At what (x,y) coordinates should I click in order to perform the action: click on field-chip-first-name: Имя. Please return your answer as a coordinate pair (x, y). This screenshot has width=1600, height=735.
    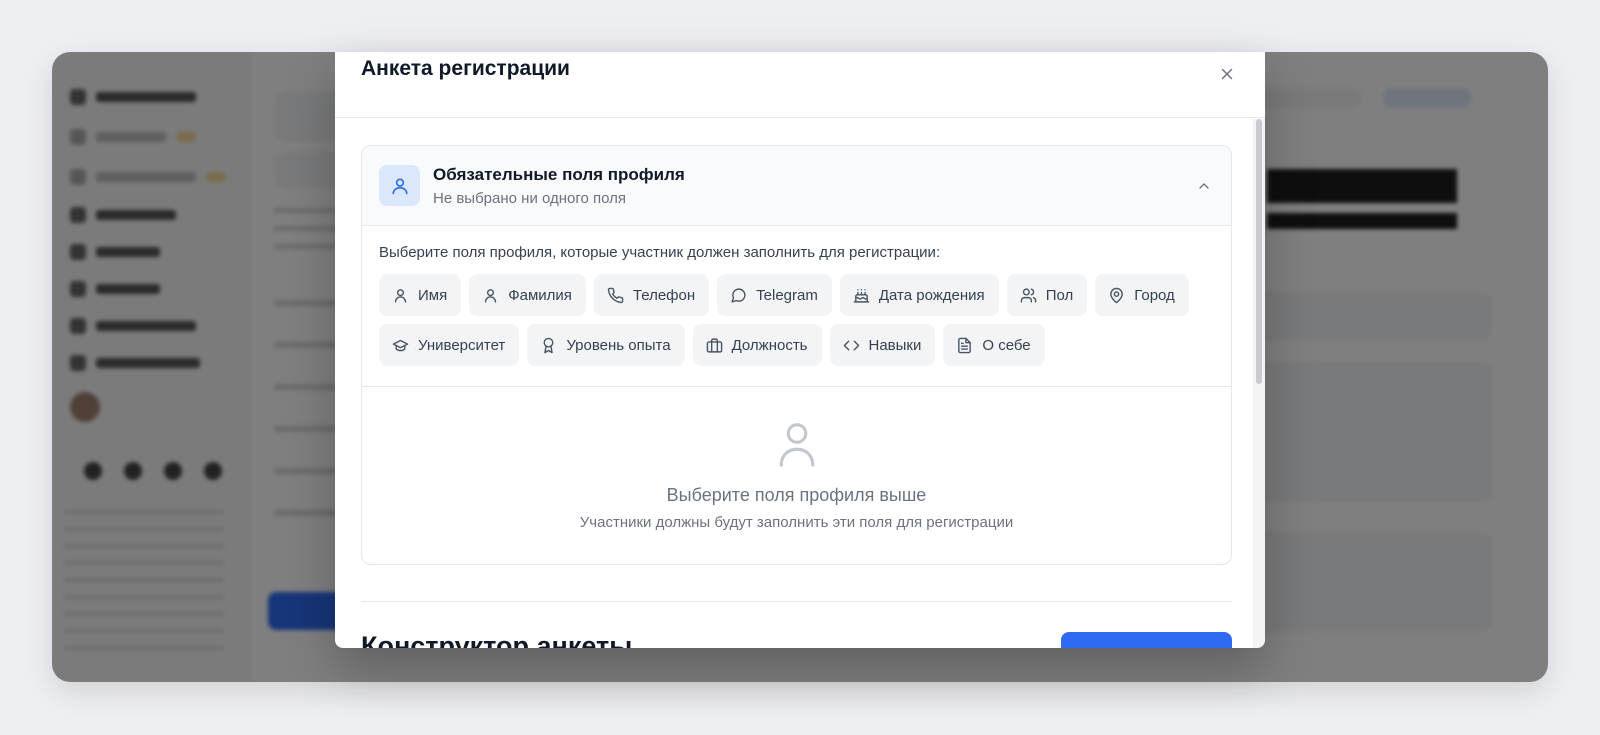
    Looking at the image, I should click on (420, 295).